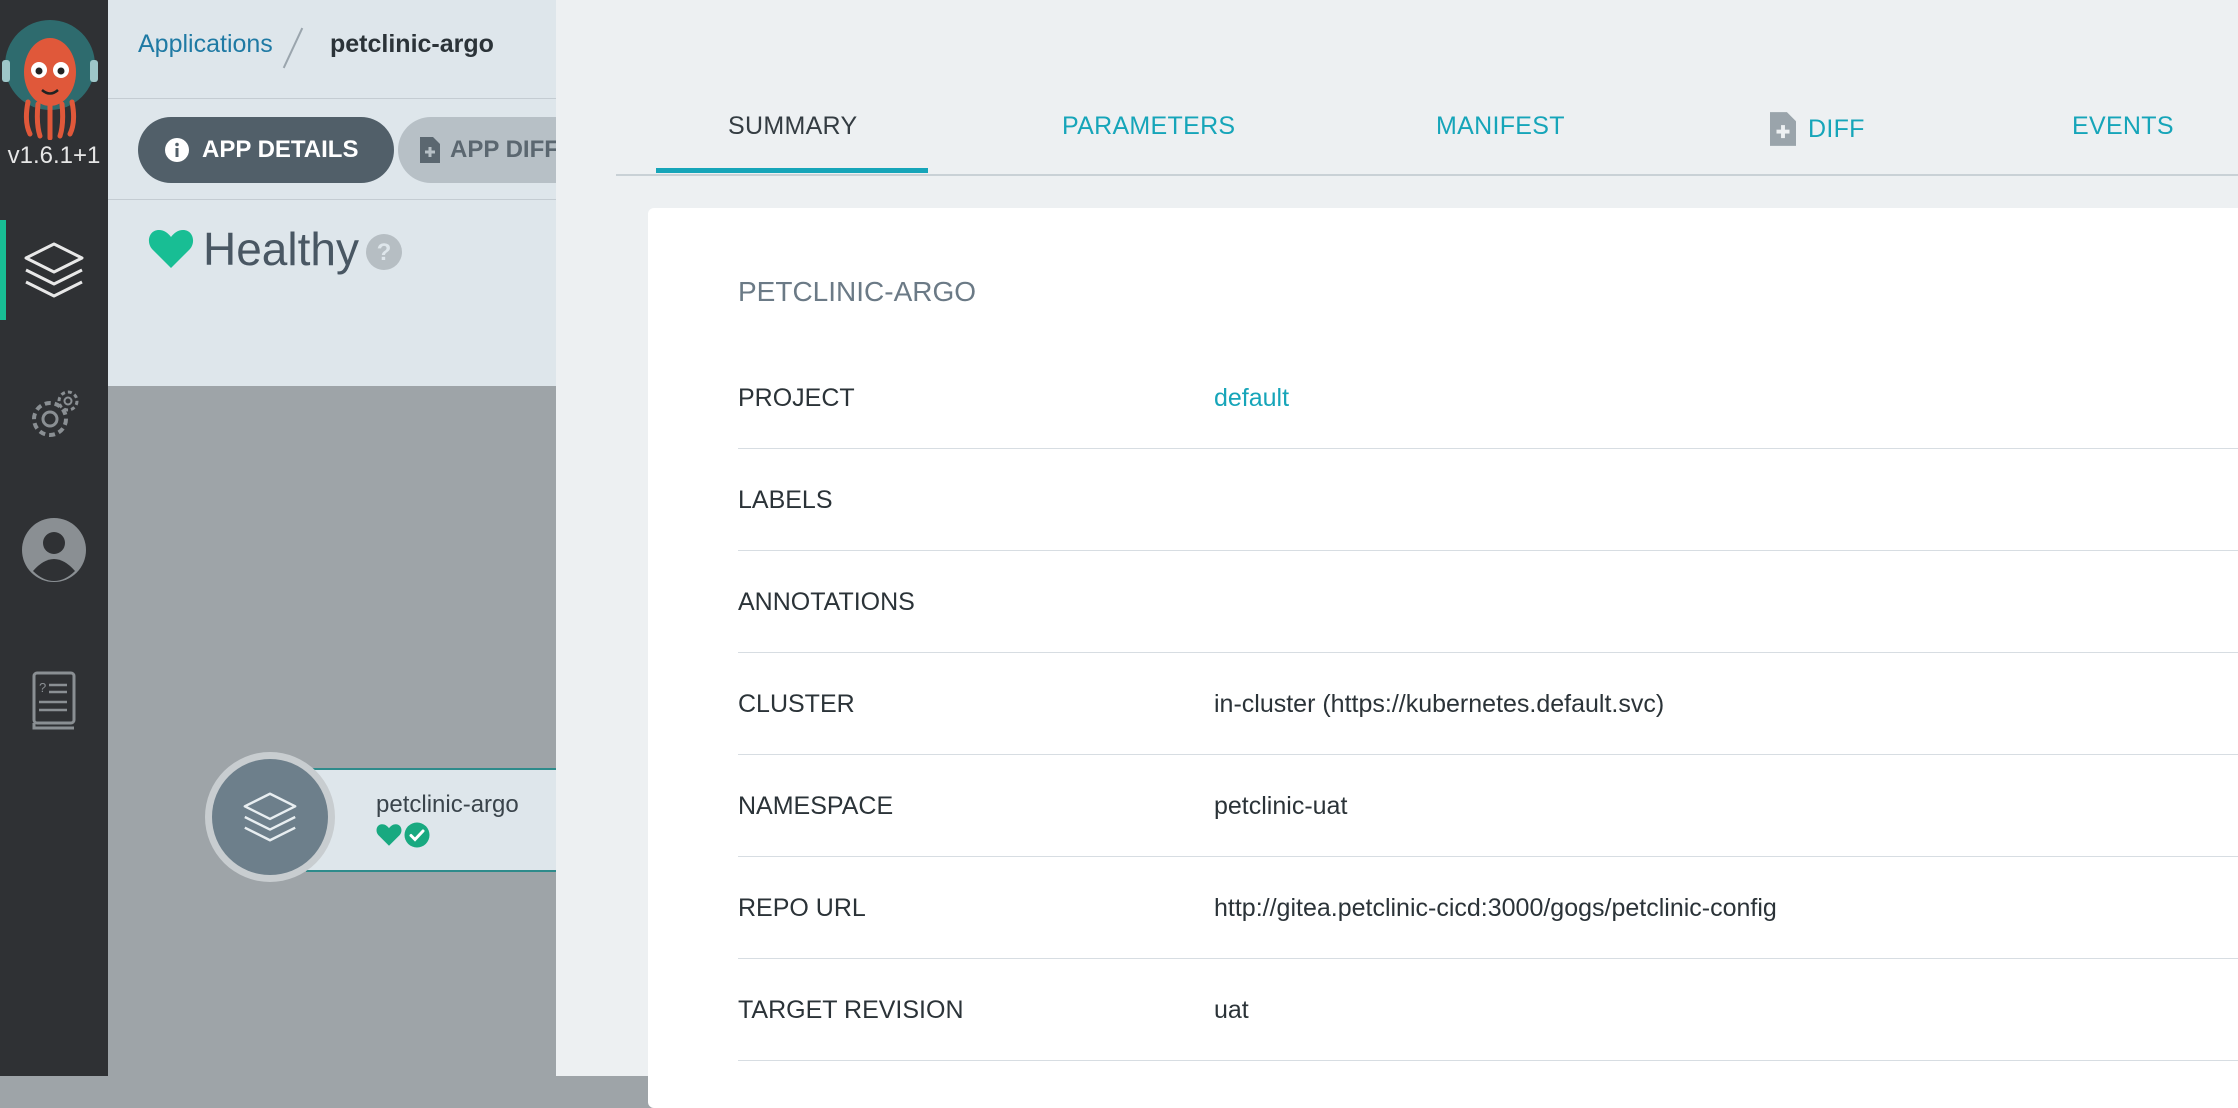 The width and height of the screenshot is (2238, 1108). I want to click on active-tab-underline, so click(792, 170).